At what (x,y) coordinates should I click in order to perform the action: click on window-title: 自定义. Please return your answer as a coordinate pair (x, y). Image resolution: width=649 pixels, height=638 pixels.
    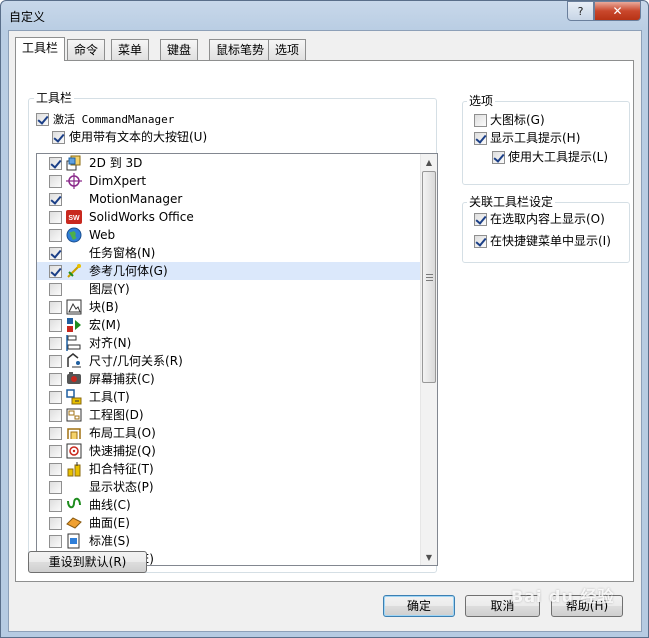
    Looking at the image, I should click on (27, 17).